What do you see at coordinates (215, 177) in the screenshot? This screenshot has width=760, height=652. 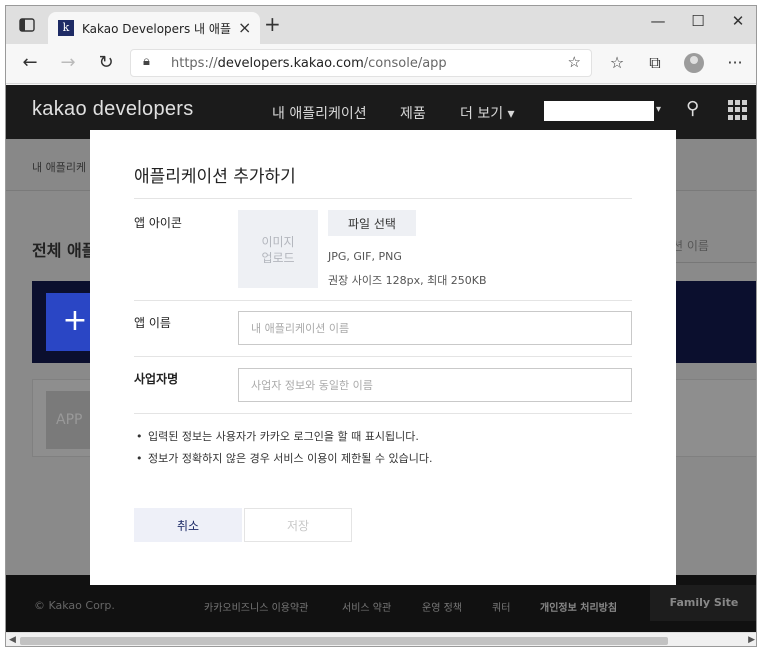 I see `dialog-title: 애플리케이션 추가하기` at bounding box center [215, 177].